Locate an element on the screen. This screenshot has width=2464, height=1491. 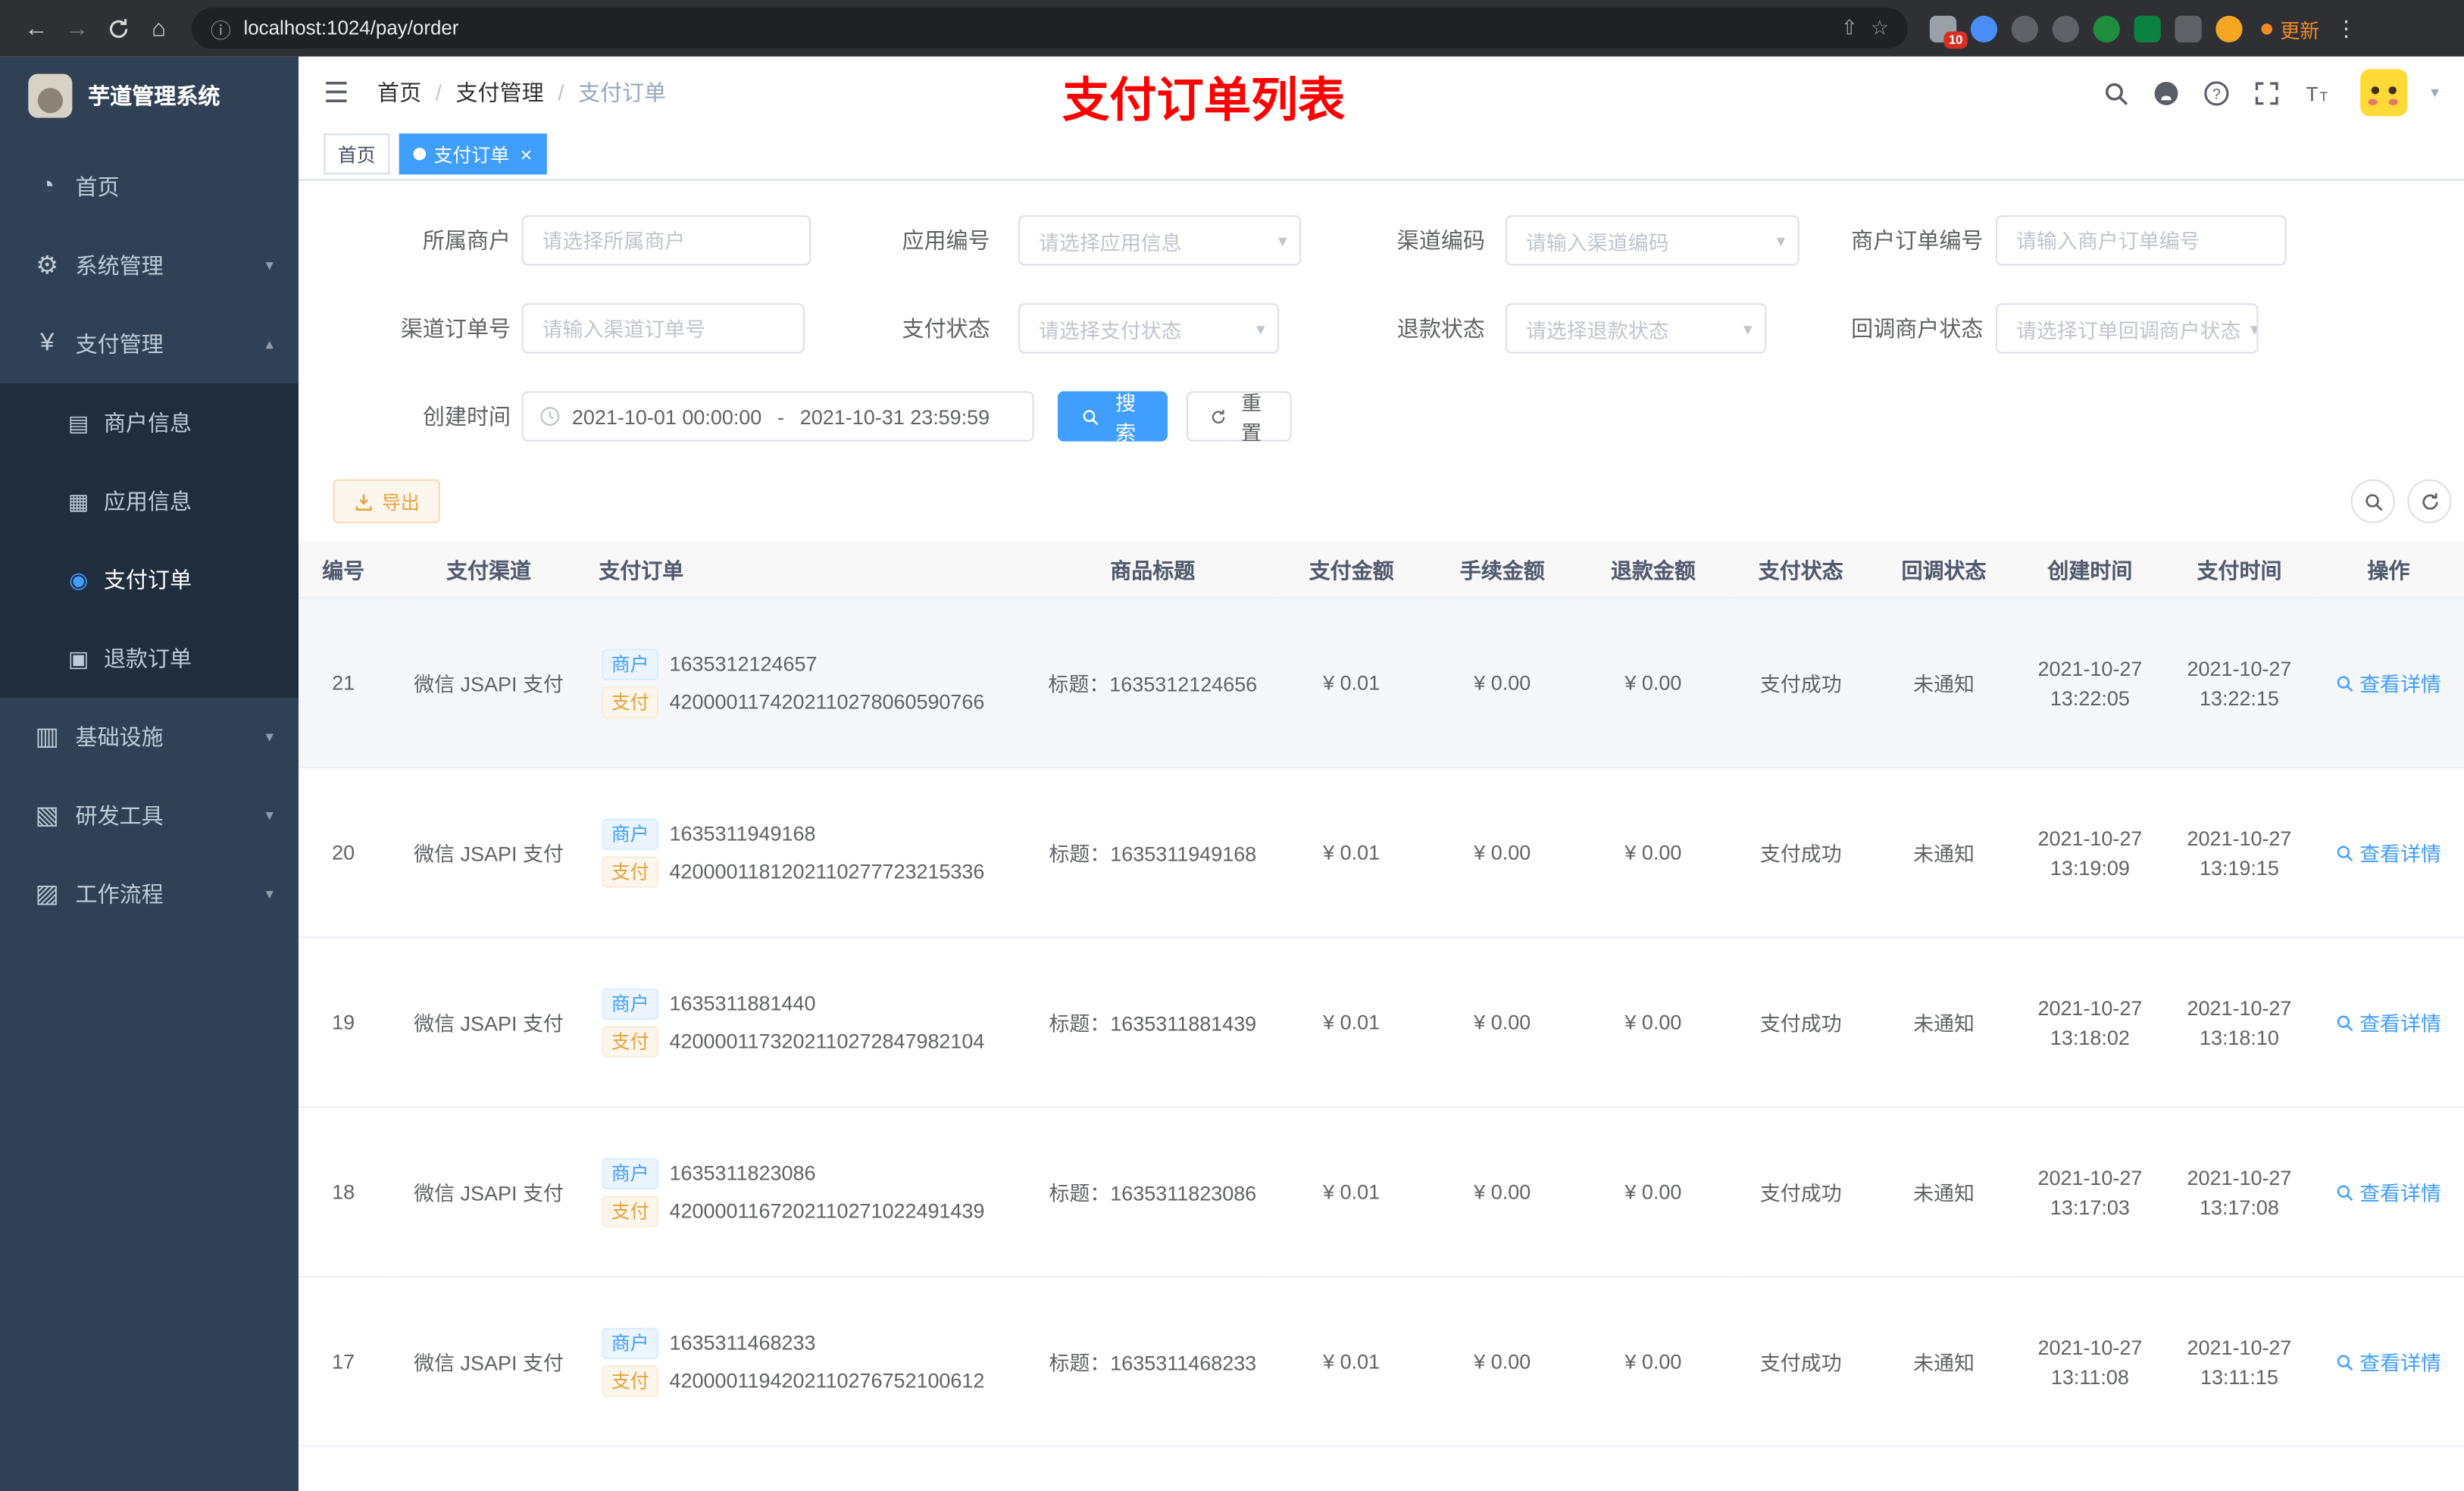
url-text: localhost:1024/pay/order is located at coordinates (1036, 28).